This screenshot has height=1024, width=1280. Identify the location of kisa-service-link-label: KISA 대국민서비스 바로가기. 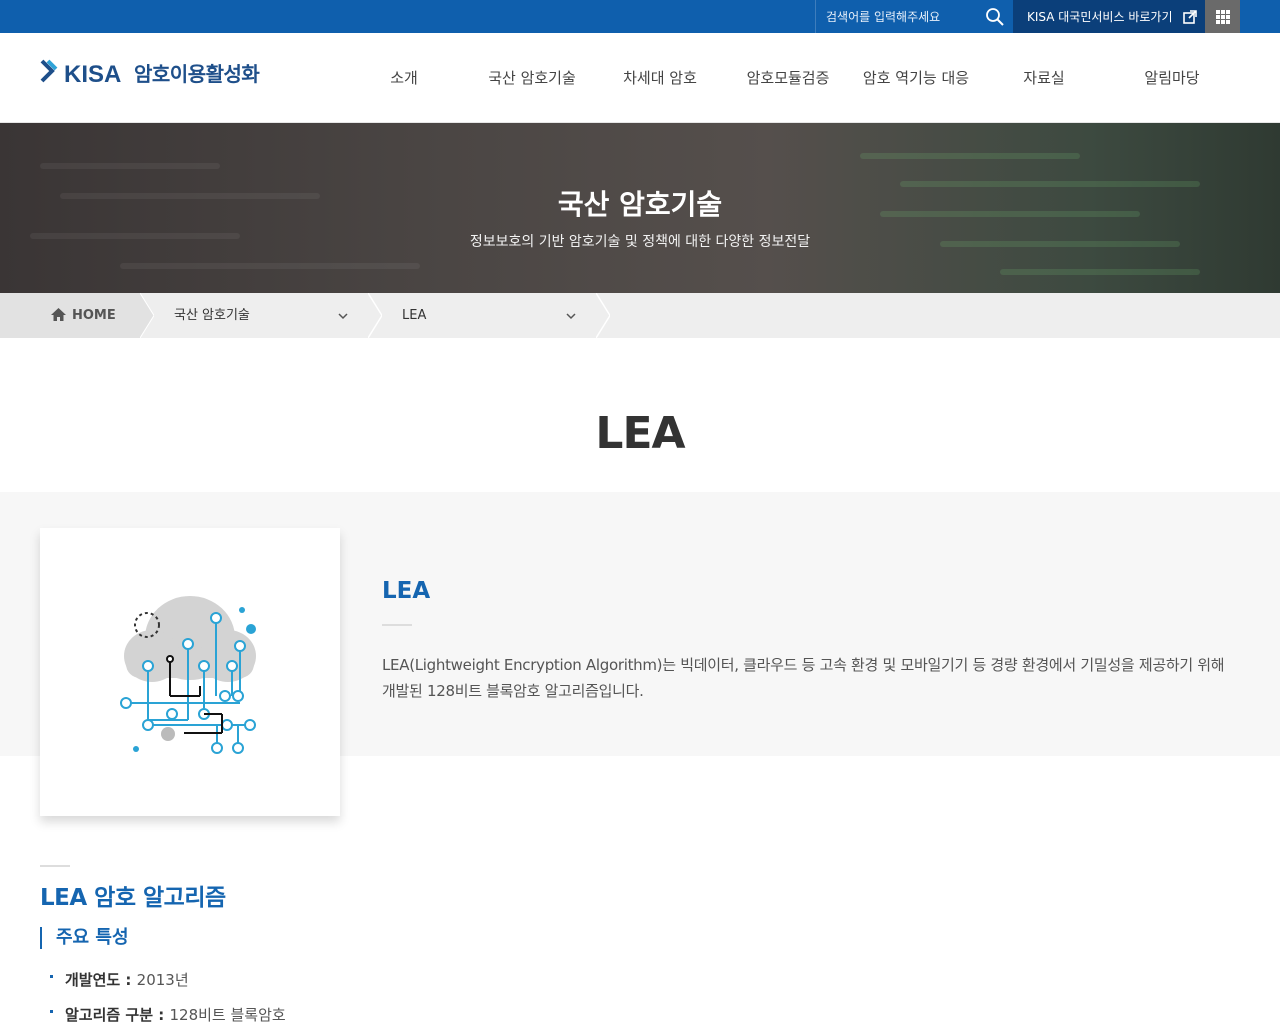
(1100, 17).